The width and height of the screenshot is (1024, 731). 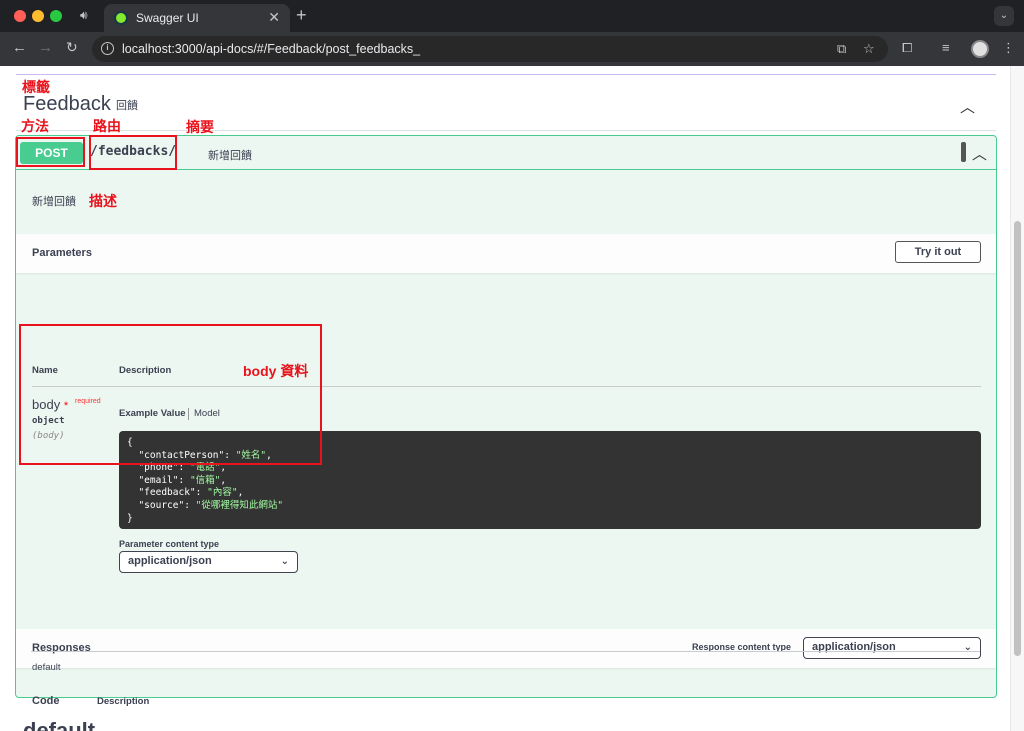 I want to click on tab-title: Swagger UI, so click(x=167, y=18).